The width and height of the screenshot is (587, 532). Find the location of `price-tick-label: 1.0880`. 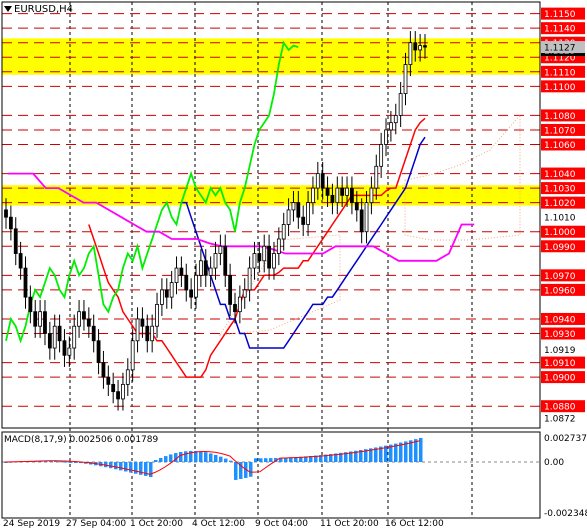

price-tick-label: 1.0880 is located at coordinates (560, 408).